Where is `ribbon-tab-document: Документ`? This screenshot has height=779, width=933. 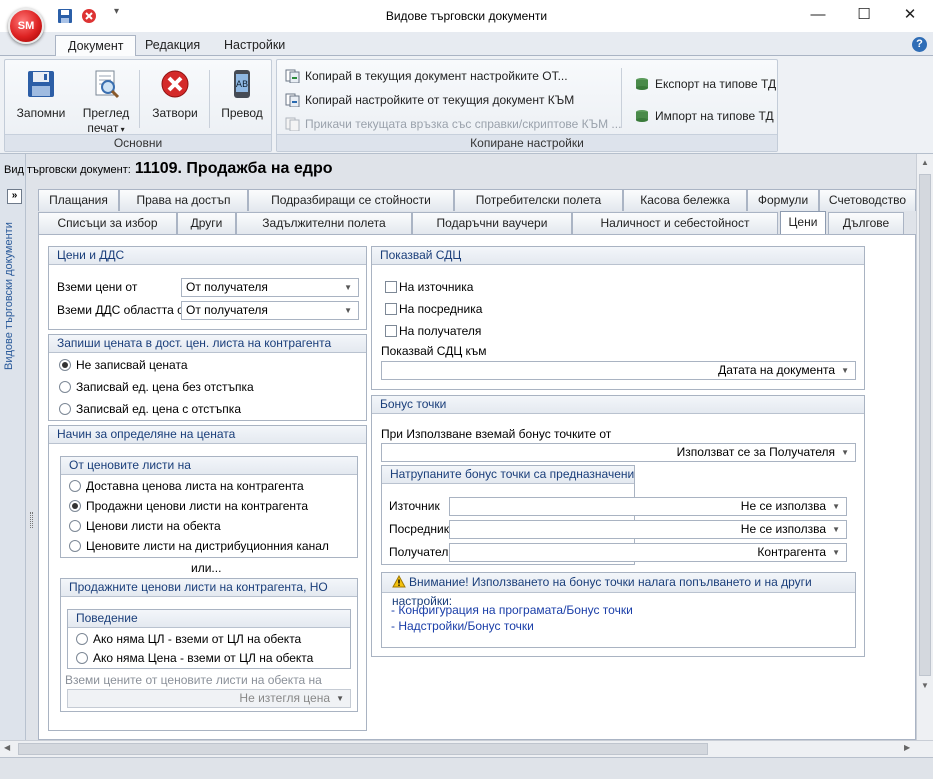
ribbon-tab-document: Документ is located at coordinates (96, 46).